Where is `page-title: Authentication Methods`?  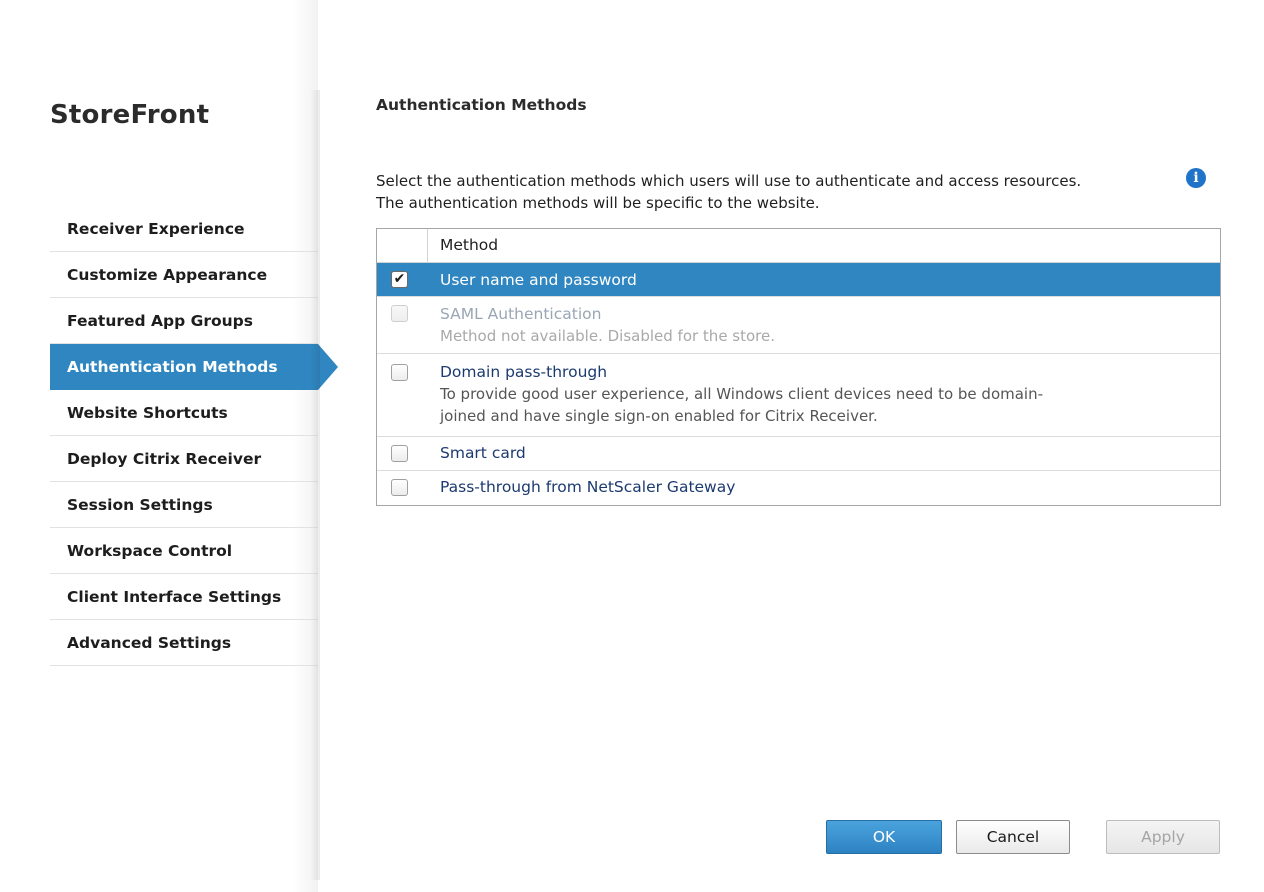 page-title: Authentication Methods is located at coordinates (481, 105).